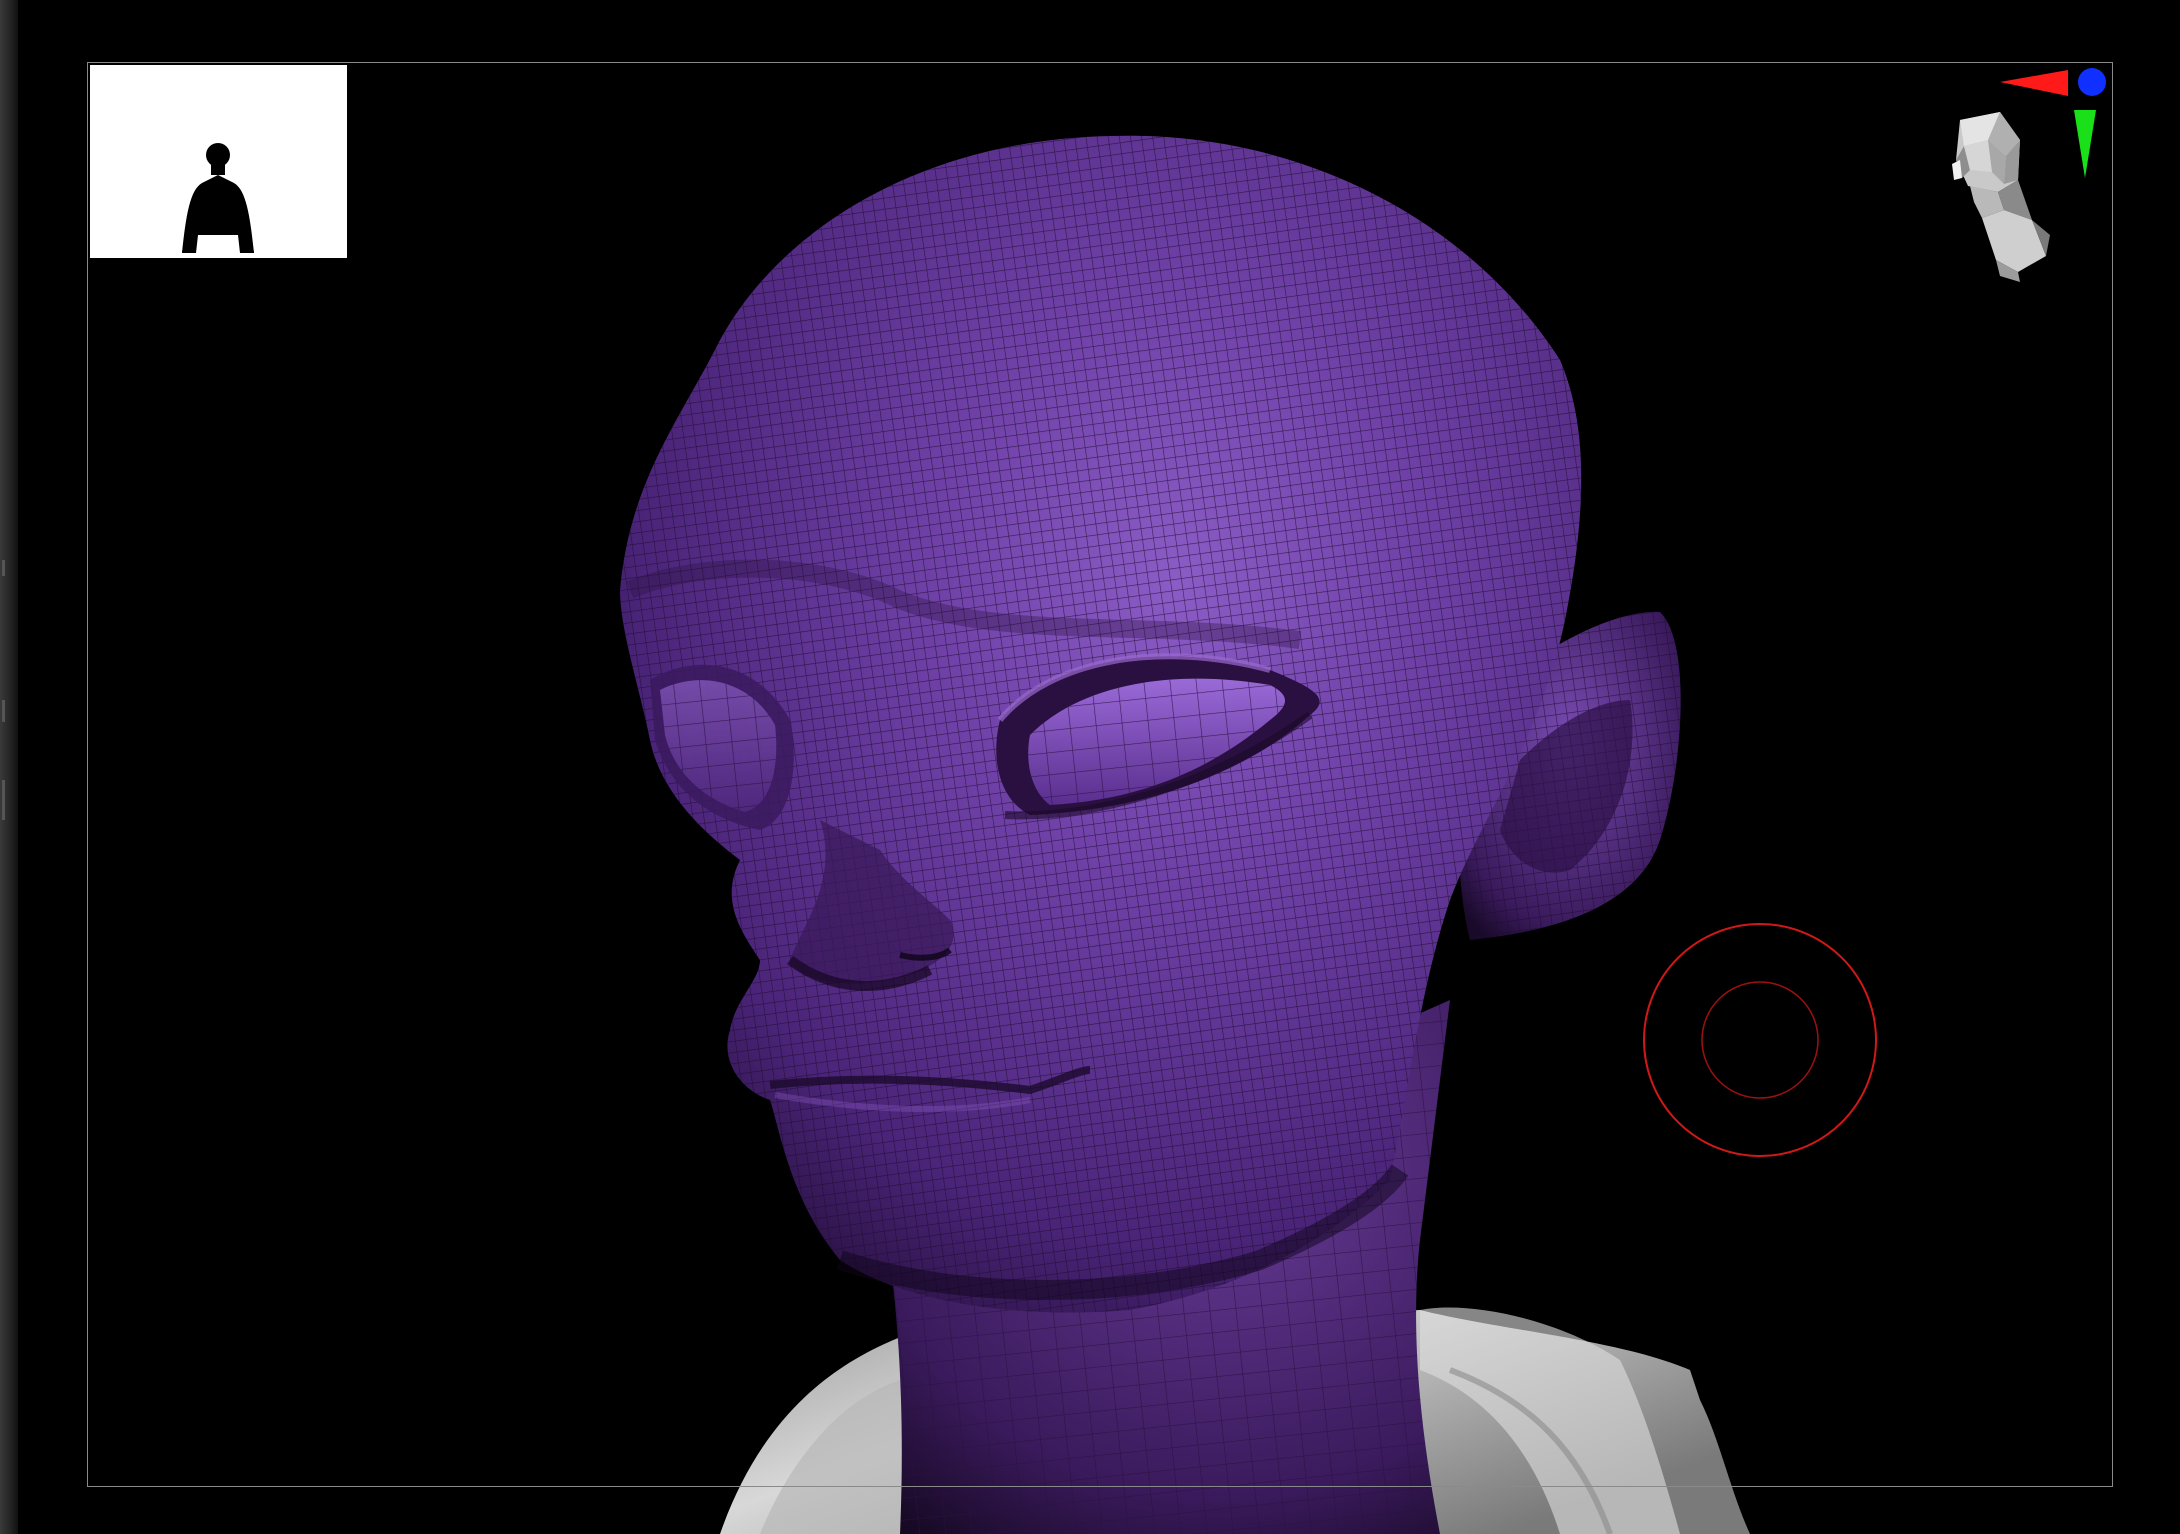  I want to click on silhouette-thumbnail, so click(218, 161).